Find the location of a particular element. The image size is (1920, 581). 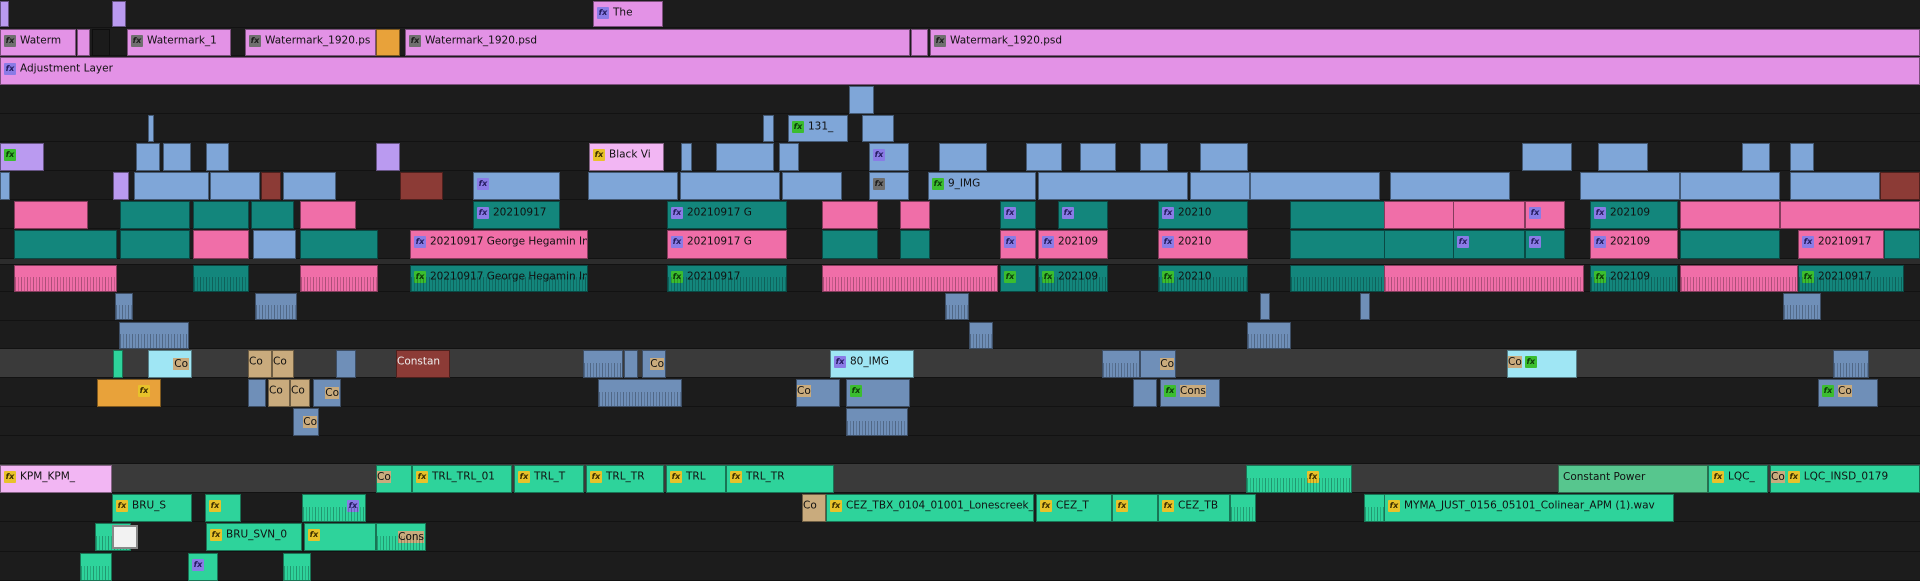

timeline-clip: fx Watermark_1920.ps is located at coordinates (310, 42).